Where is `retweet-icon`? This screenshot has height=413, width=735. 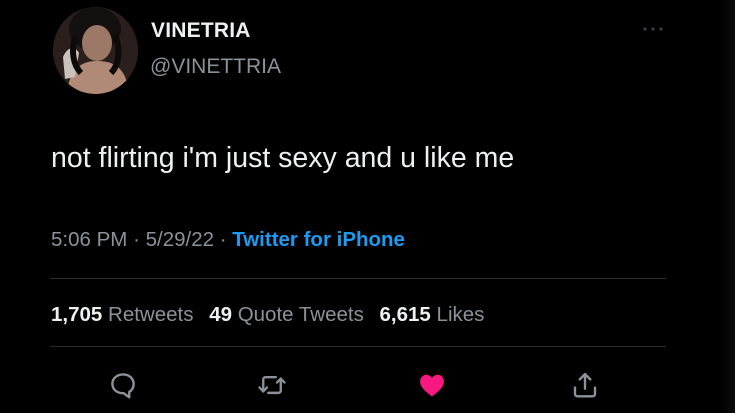 retweet-icon is located at coordinates (272, 385).